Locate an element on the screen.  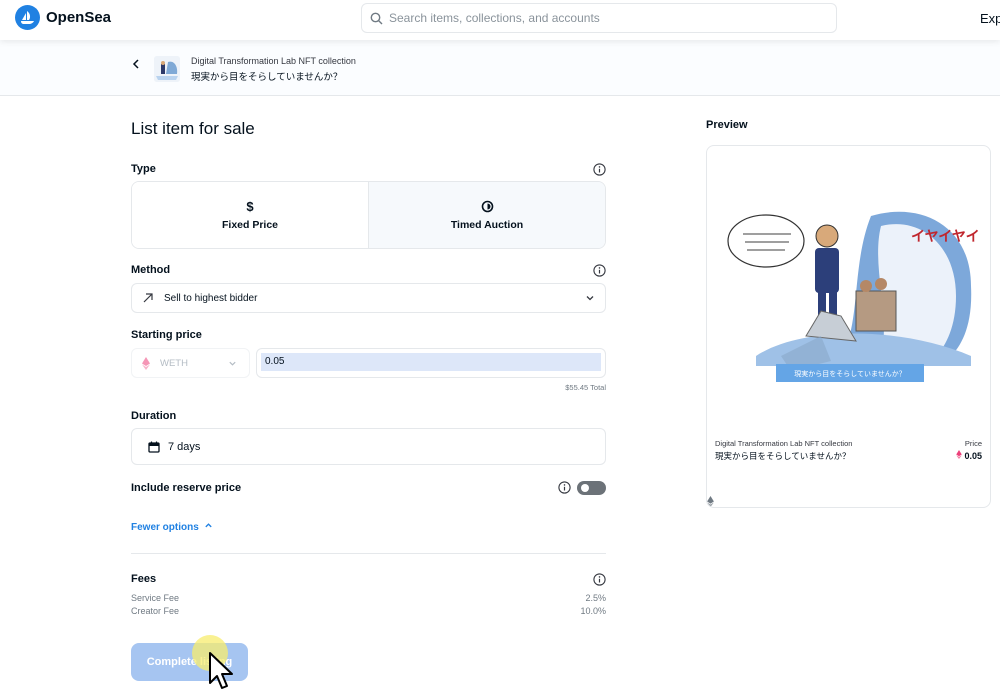
starting-price-label: Starting price is located at coordinates (166, 335).